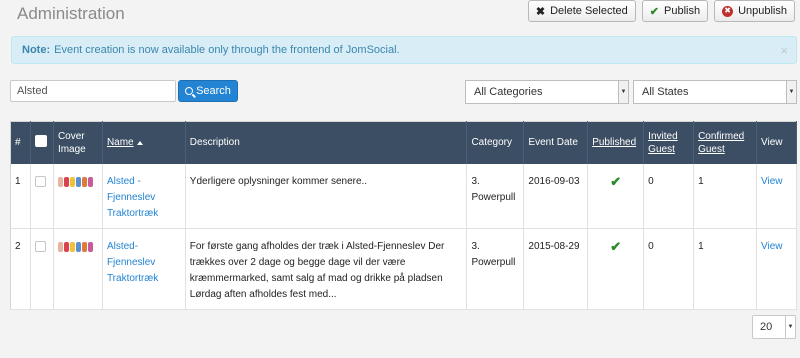  Describe the element at coordinates (762, 11) in the screenshot. I see `unpublish-label: Unpublish` at that location.